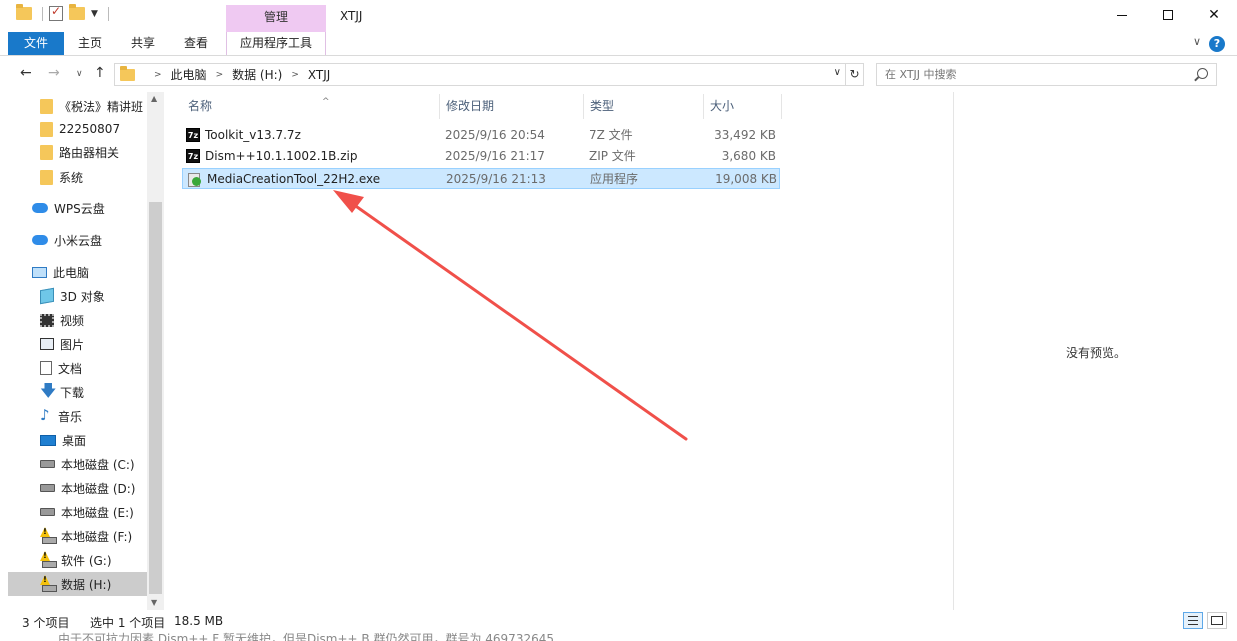  Describe the element at coordinates (326, 102) in the screenshot. I see `sort-ascending-icon: ^` at that location.